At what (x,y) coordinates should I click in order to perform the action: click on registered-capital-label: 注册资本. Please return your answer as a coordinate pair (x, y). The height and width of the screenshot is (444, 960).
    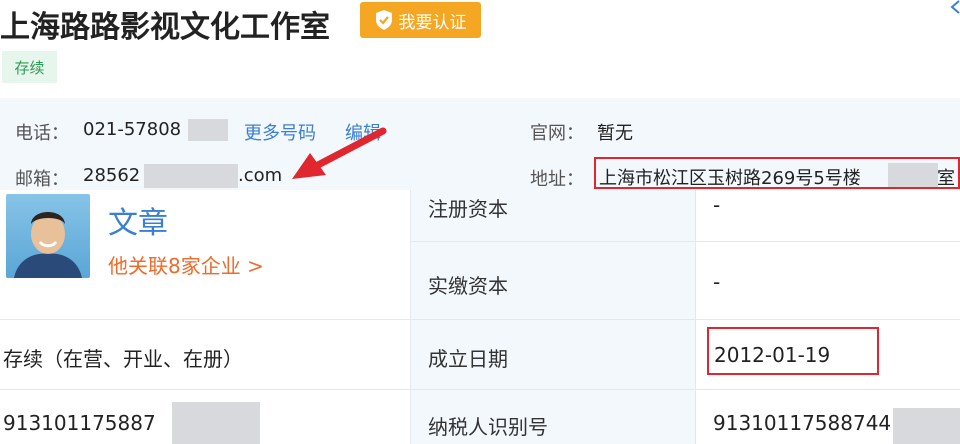
    Looking at the image, I should click on (468, 209).